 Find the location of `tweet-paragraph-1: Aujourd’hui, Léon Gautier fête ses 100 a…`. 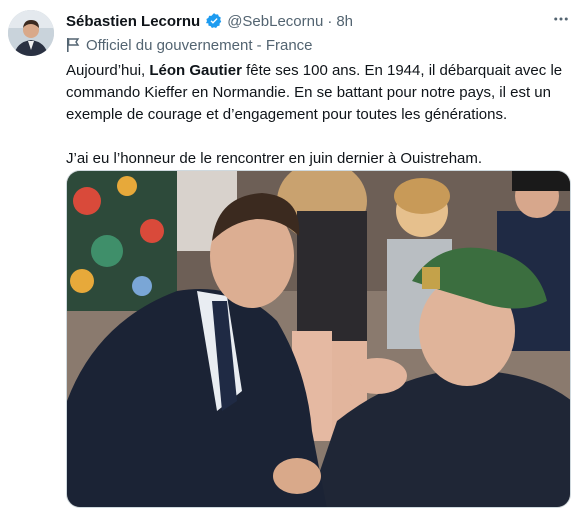

tweet-paragraph-1: Aujourd’hui, Léon Gautier fête ses 100 a… is located at coordinates (318, 93).